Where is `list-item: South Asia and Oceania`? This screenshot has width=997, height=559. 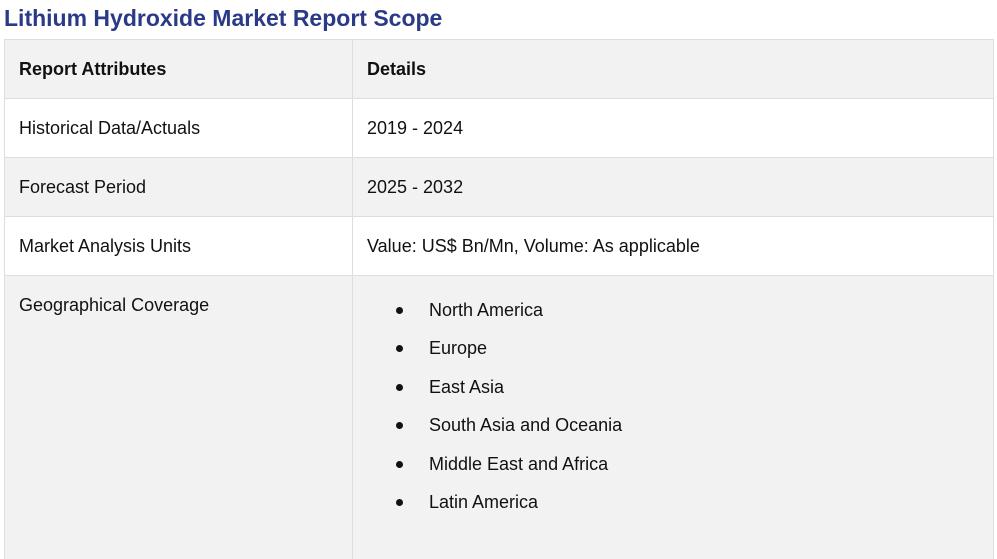 list-item: South Asia and Oceania is located at coordinates (687, 432).